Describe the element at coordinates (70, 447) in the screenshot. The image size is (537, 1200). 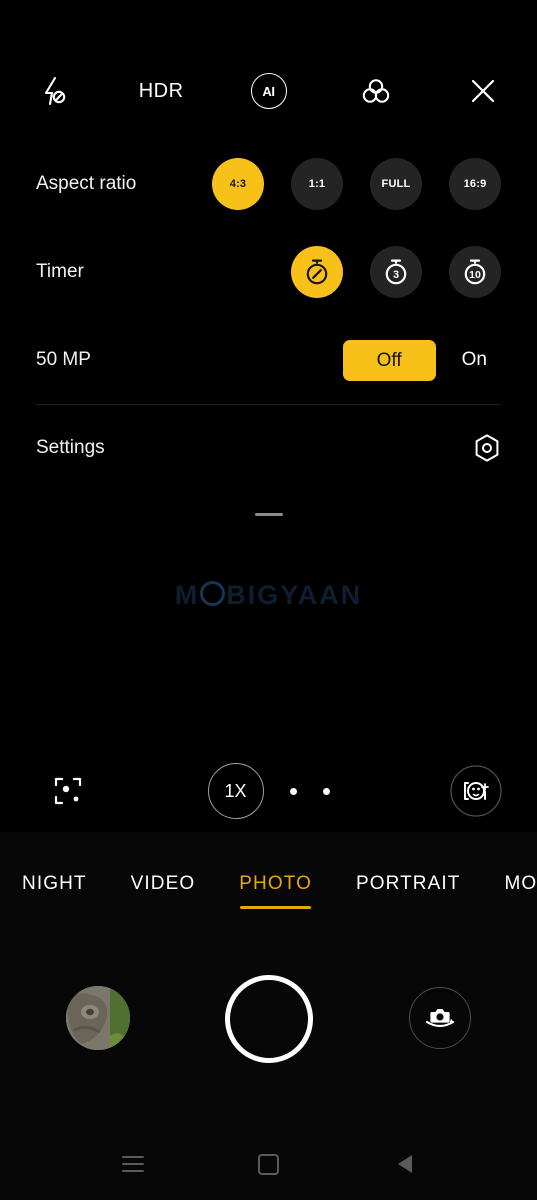
I see `settings-label: Settings` at that location.